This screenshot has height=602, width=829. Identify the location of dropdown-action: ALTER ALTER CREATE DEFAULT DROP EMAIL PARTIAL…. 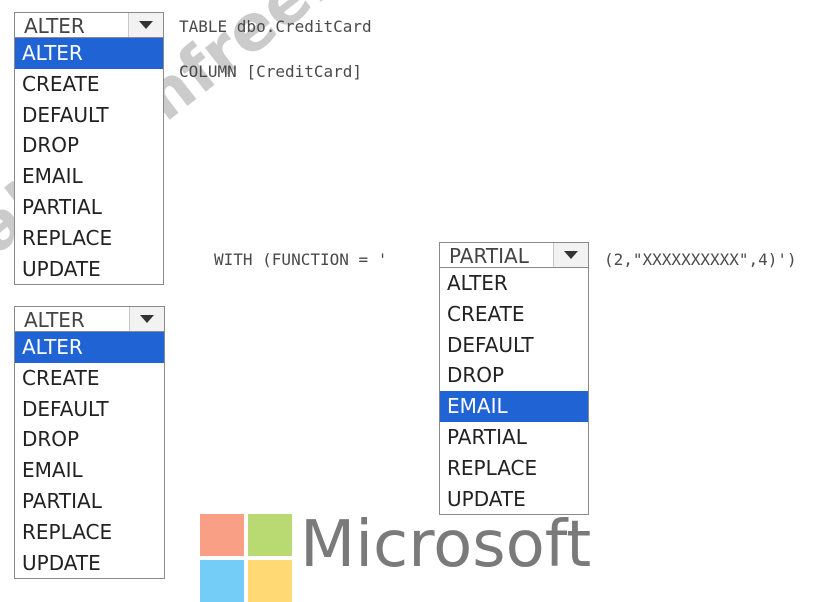
(89, 443).